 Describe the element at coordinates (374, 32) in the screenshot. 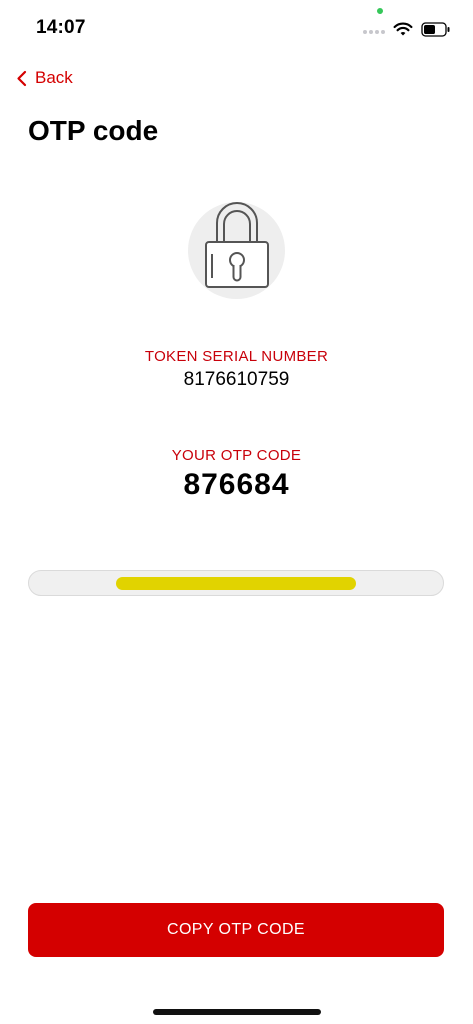

I see `signal-dots-icon` at that location.